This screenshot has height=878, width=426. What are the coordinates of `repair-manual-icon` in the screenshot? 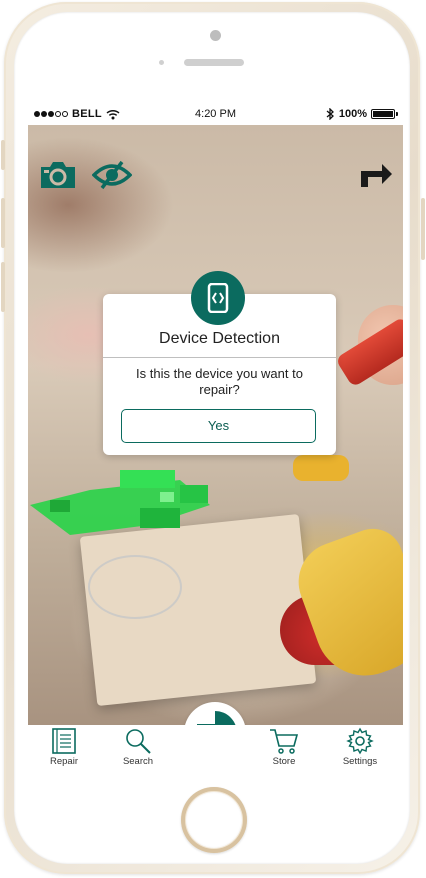 It's located at (64, 741).